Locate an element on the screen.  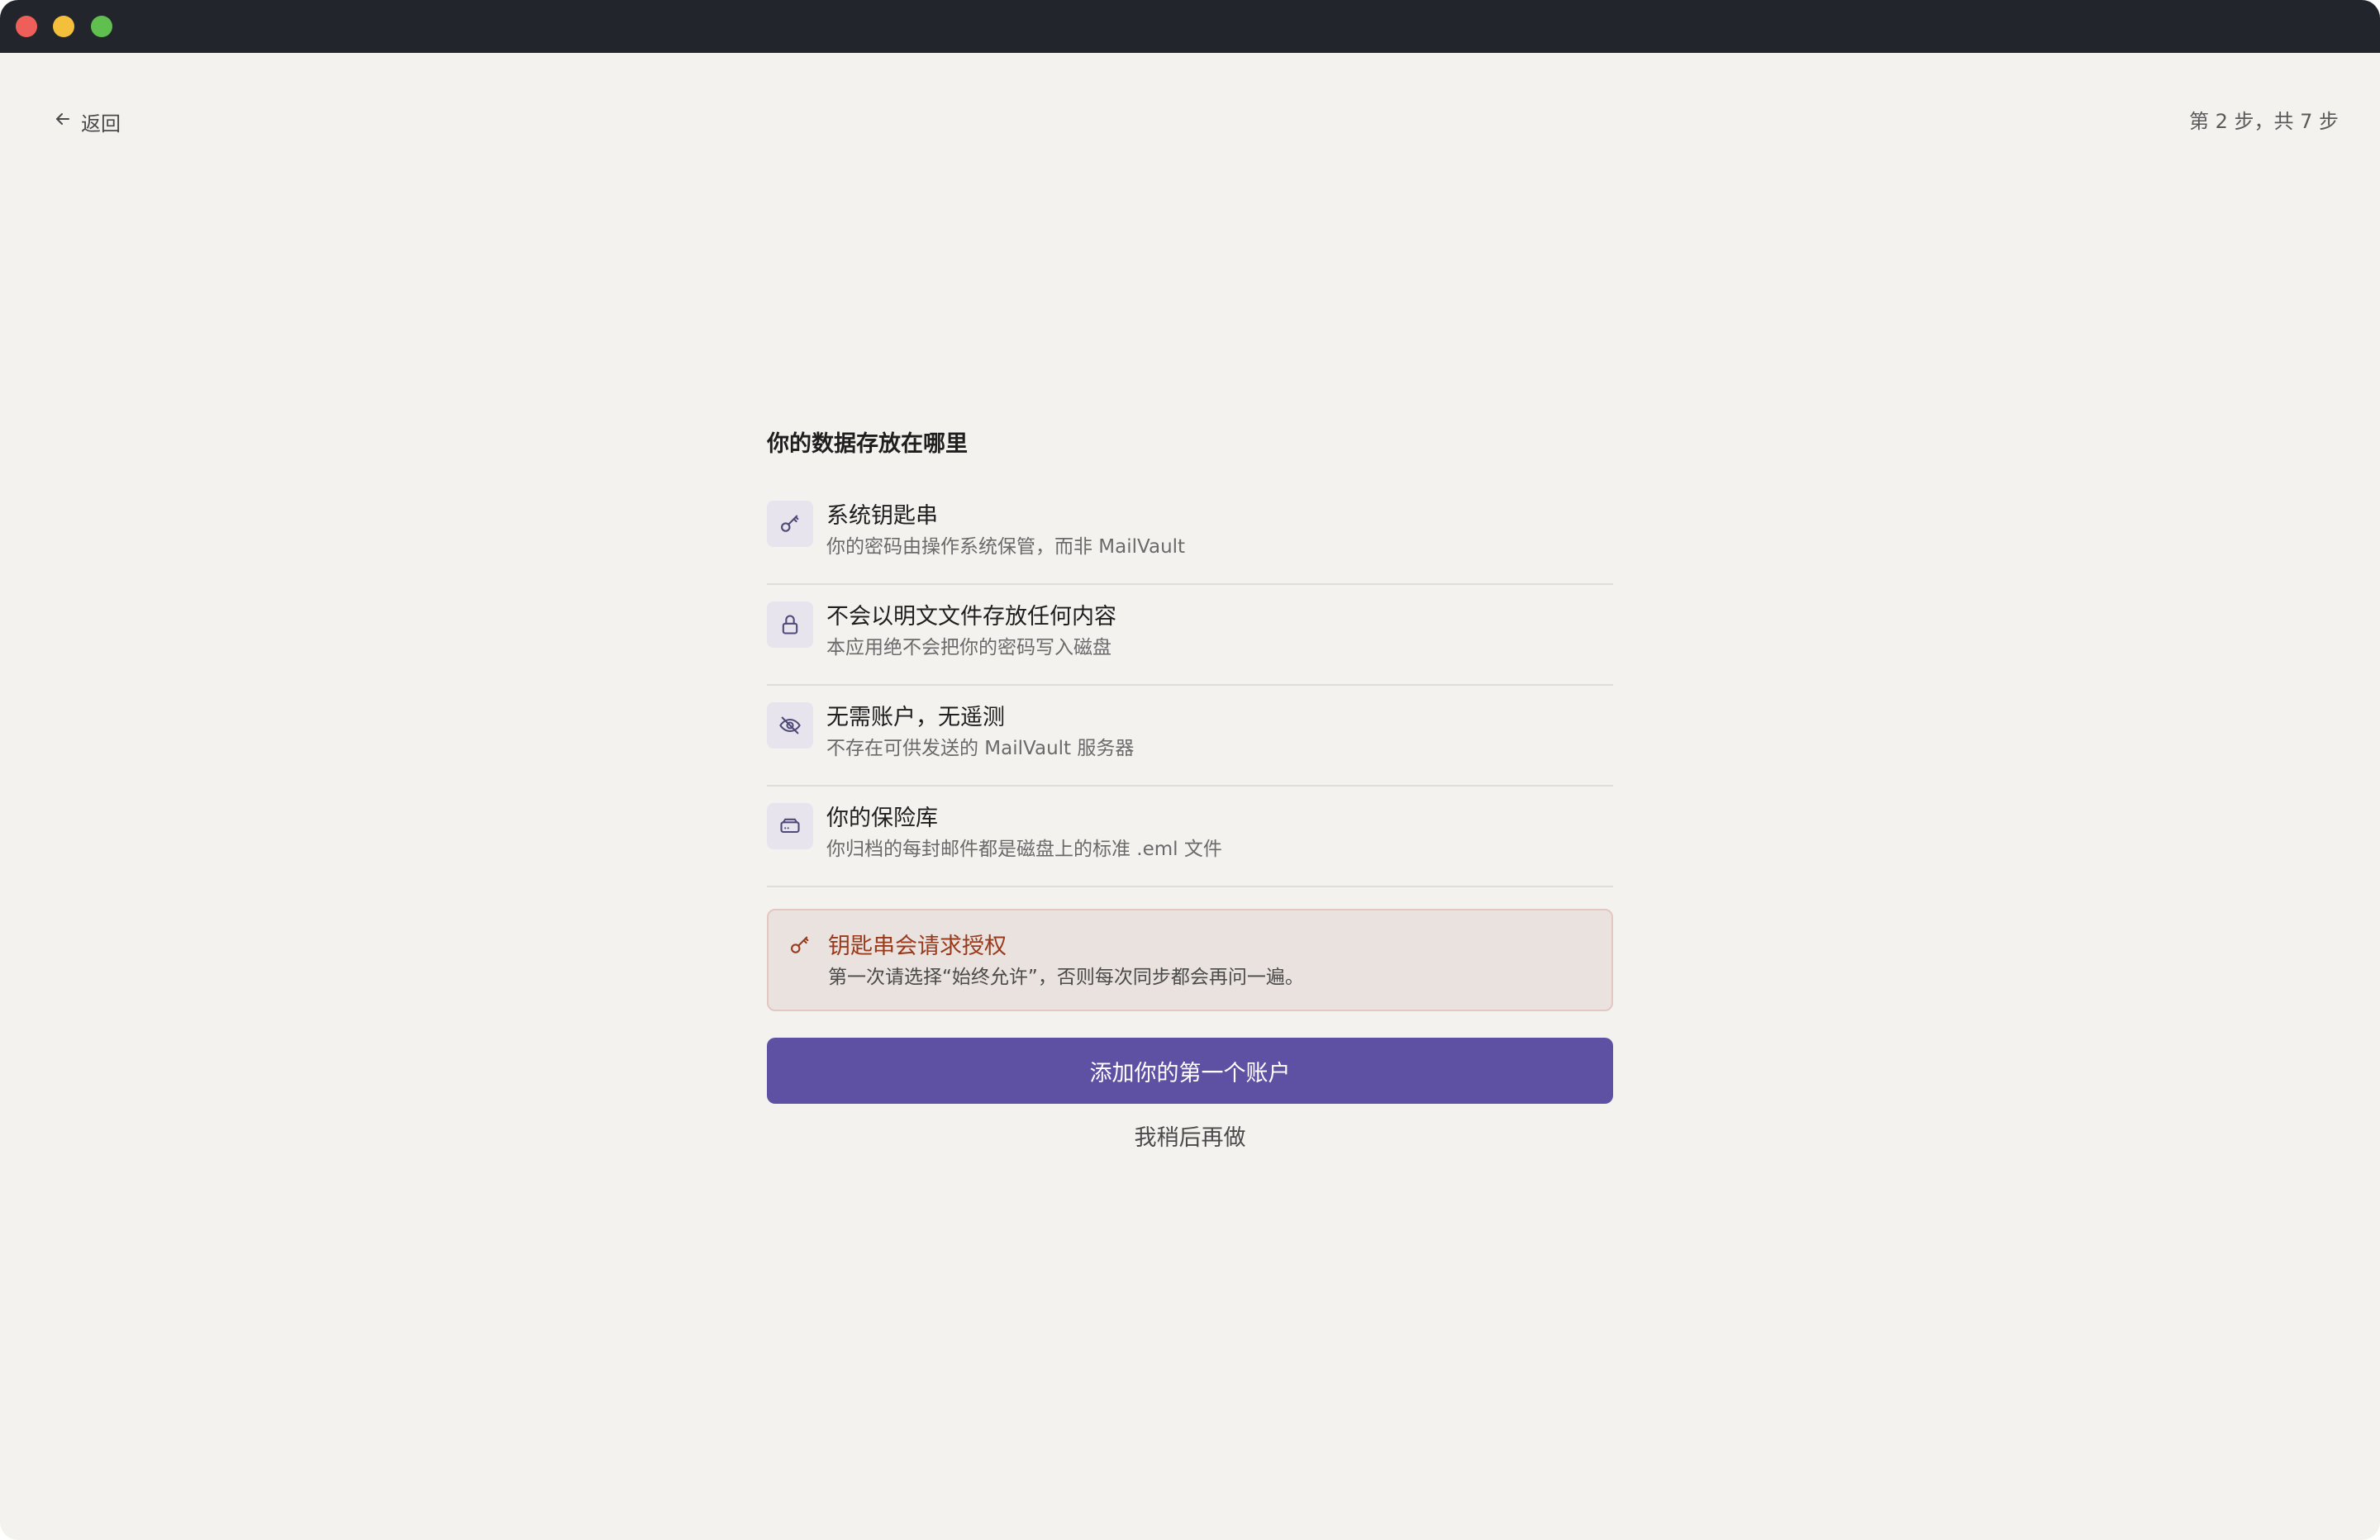
feature-description: 你归档的每封邮件都是磁盘上的标准 .eml 文件 is located at coordinates (1024, 849).